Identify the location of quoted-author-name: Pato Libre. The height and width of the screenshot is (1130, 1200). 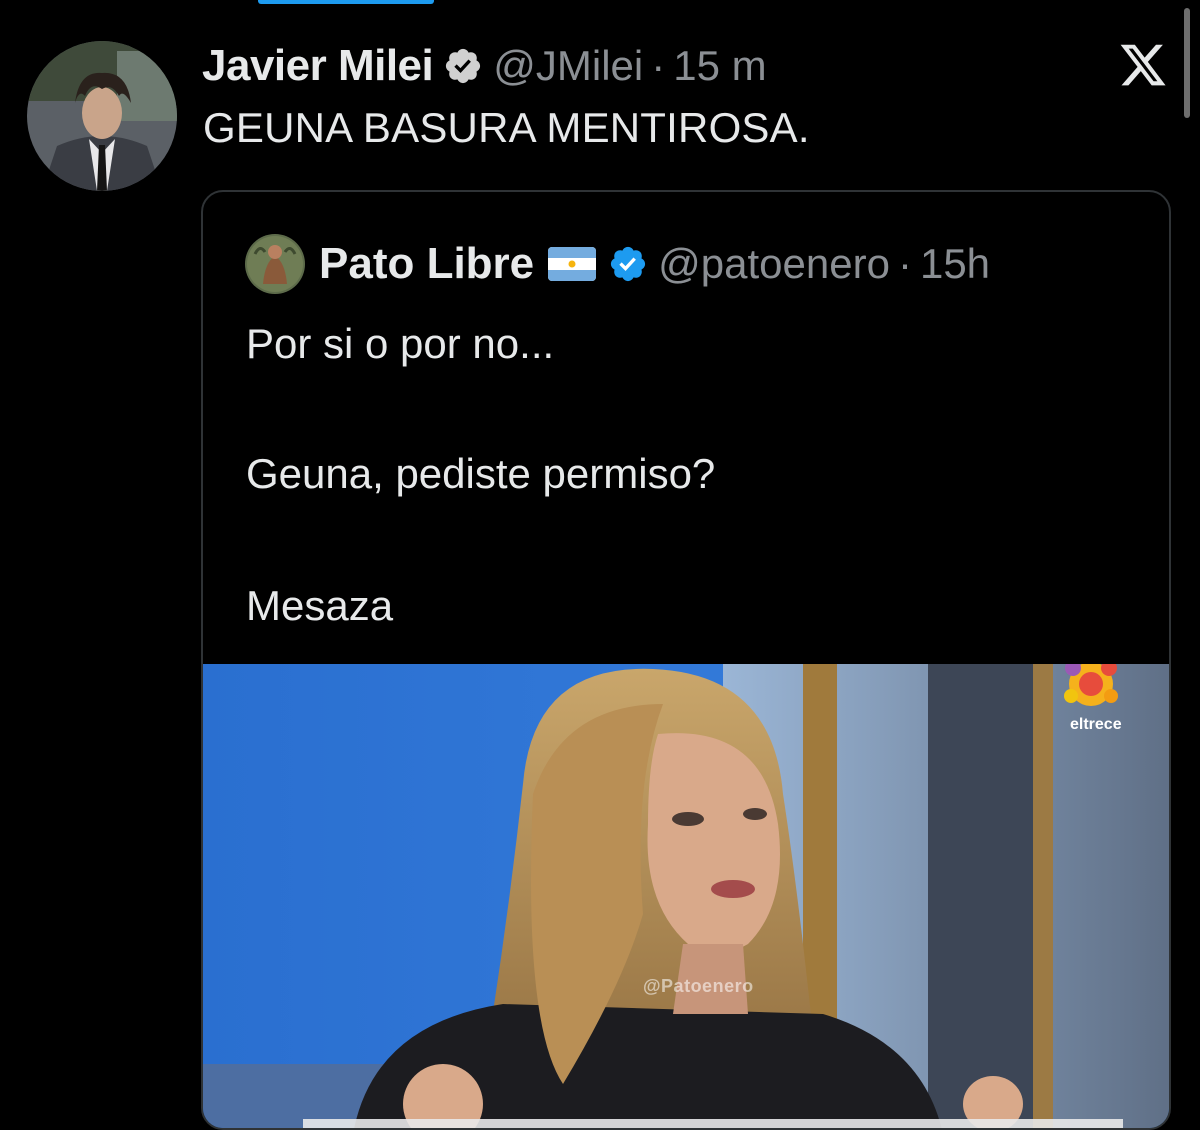
(426, 264).